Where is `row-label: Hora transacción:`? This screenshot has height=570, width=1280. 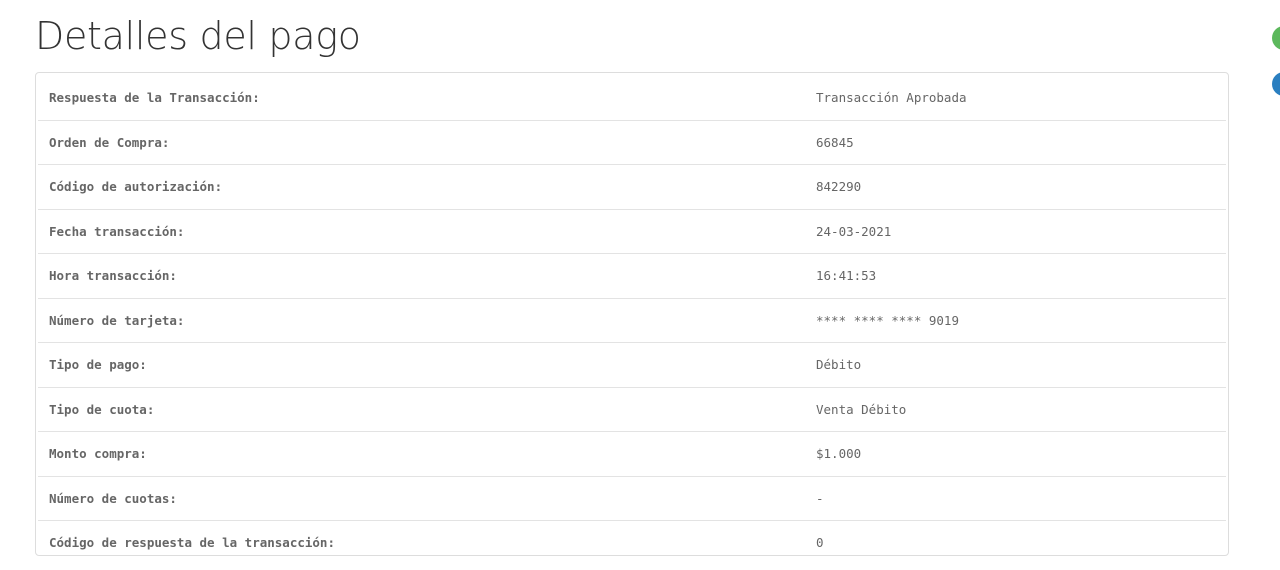
row-label: Hora transacción: is located at coordinates (421, 275).